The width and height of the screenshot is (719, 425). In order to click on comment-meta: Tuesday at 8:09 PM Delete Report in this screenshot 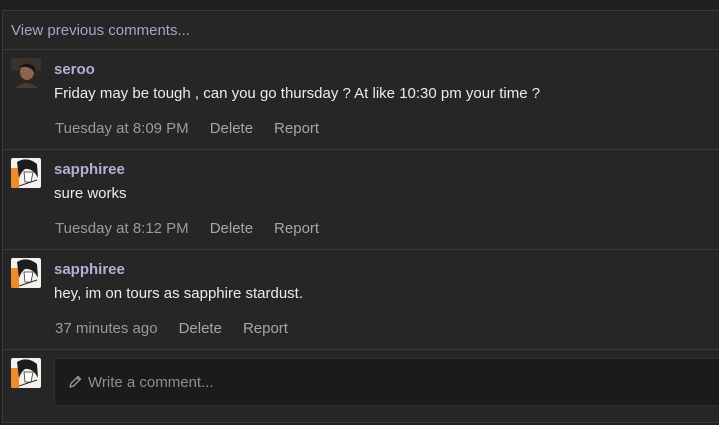, I will do `click(187, 128)`.